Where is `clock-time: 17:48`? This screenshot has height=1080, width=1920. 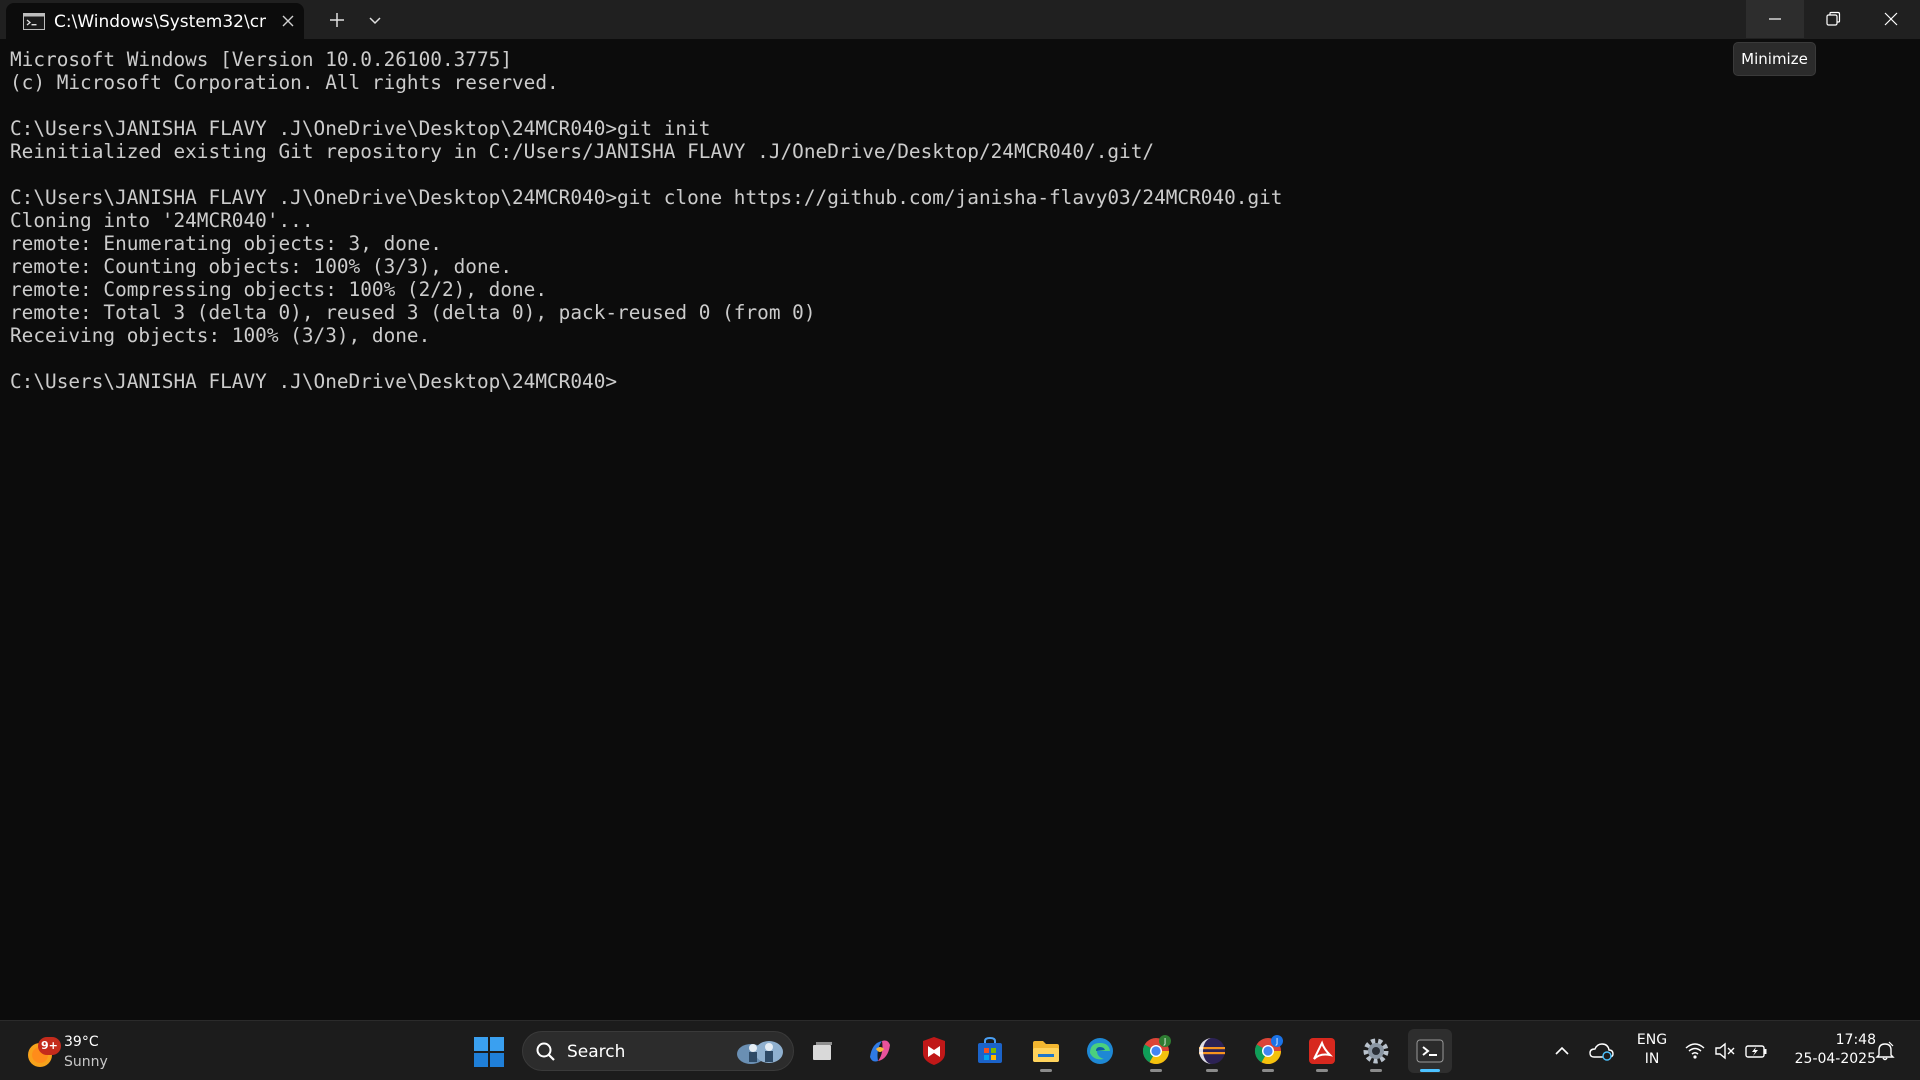 clock-time: 17:48 is located at coordinates (1855, 1040).